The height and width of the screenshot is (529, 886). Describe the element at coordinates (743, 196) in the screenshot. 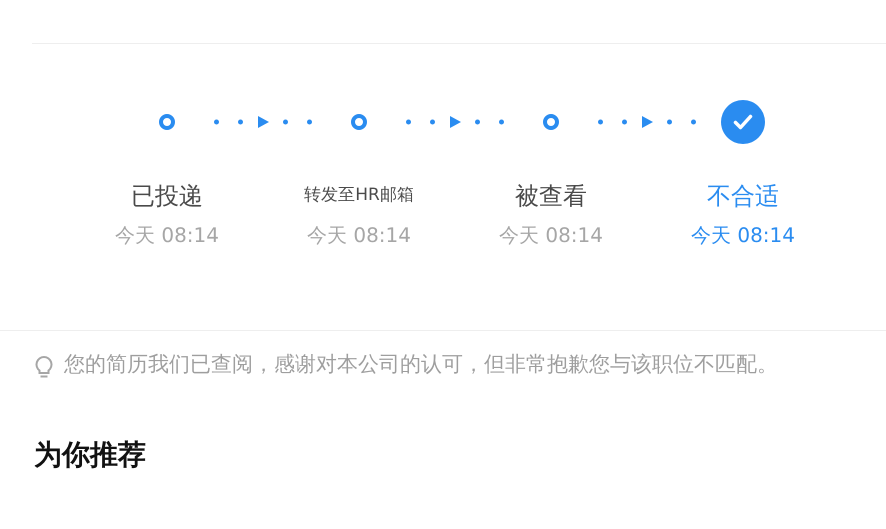

I see `step-label: 不合适` at that location.